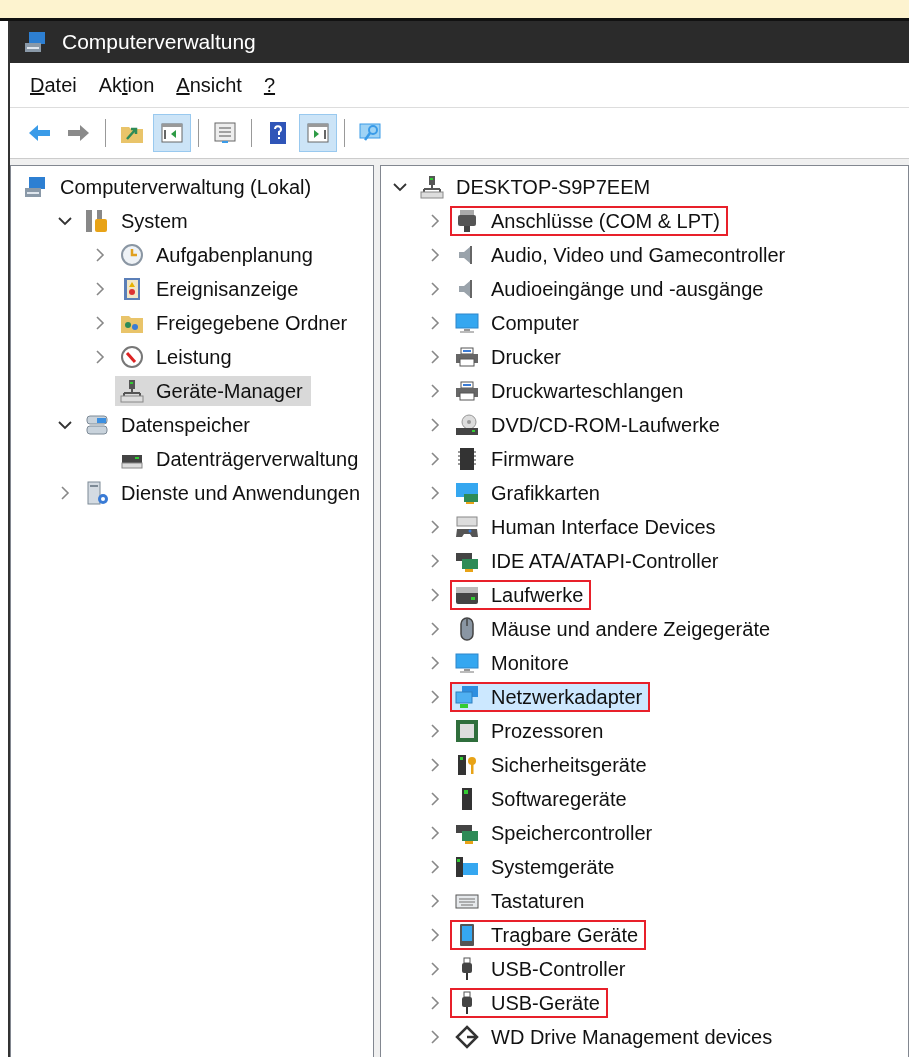  What do you see at coordinates (132, 255) in the screenshot?
I see `clock-icon` at bounding box center [132, 255].